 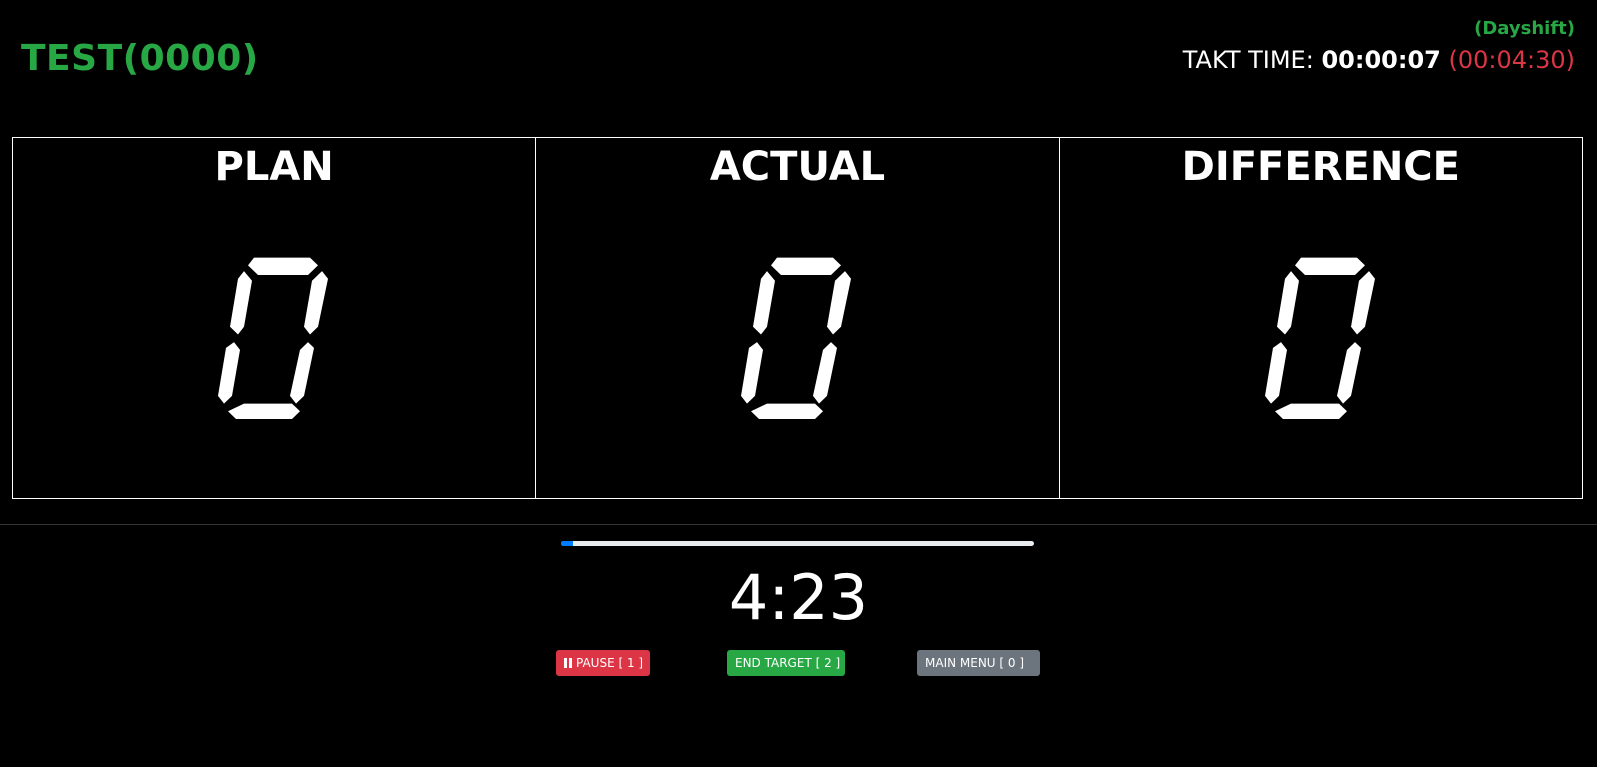 I want to click on pause-button: PAUSE [ 1 ], so click(x=603, y=663).